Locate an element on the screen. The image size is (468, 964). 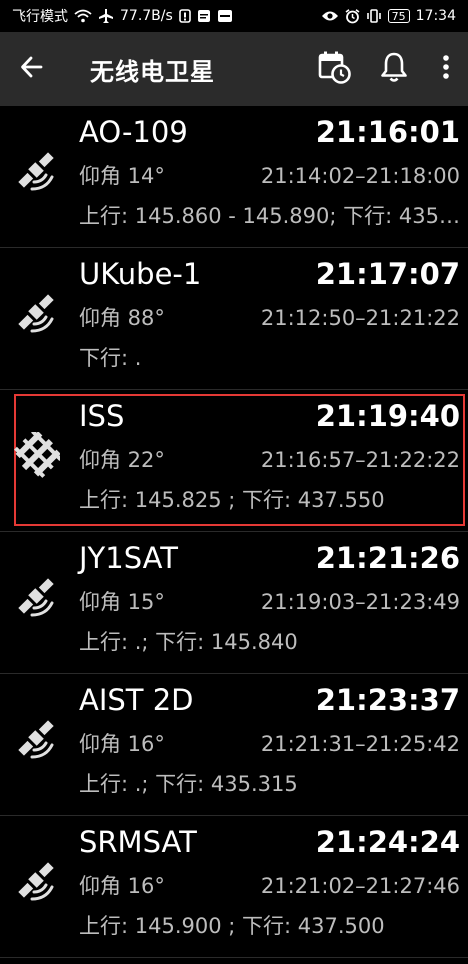
more-vert-icon is located at coordinates (446, 69).